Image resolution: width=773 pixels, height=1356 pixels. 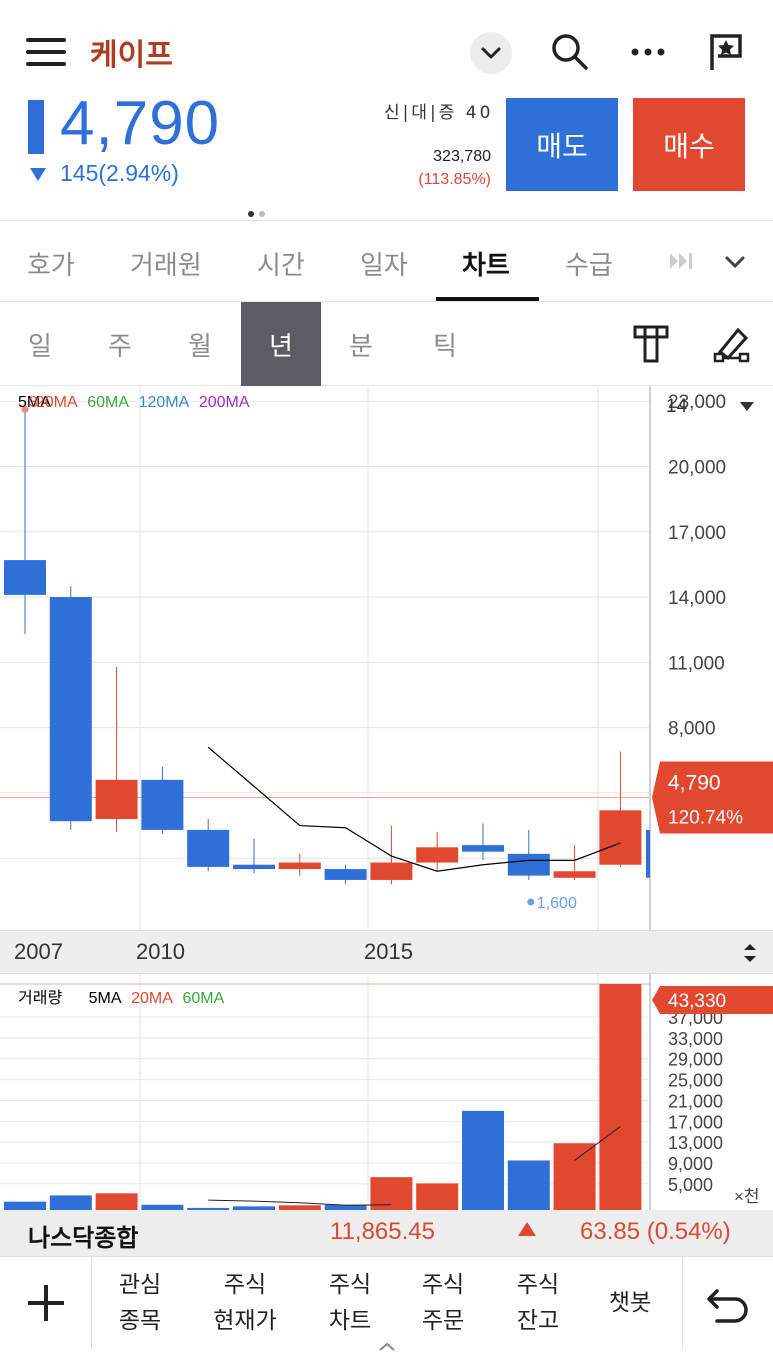 What do you see at coordinates (527, 1229) in the screenshot?
I see `up-triangle-icon` at bounding box center [527, 1229].